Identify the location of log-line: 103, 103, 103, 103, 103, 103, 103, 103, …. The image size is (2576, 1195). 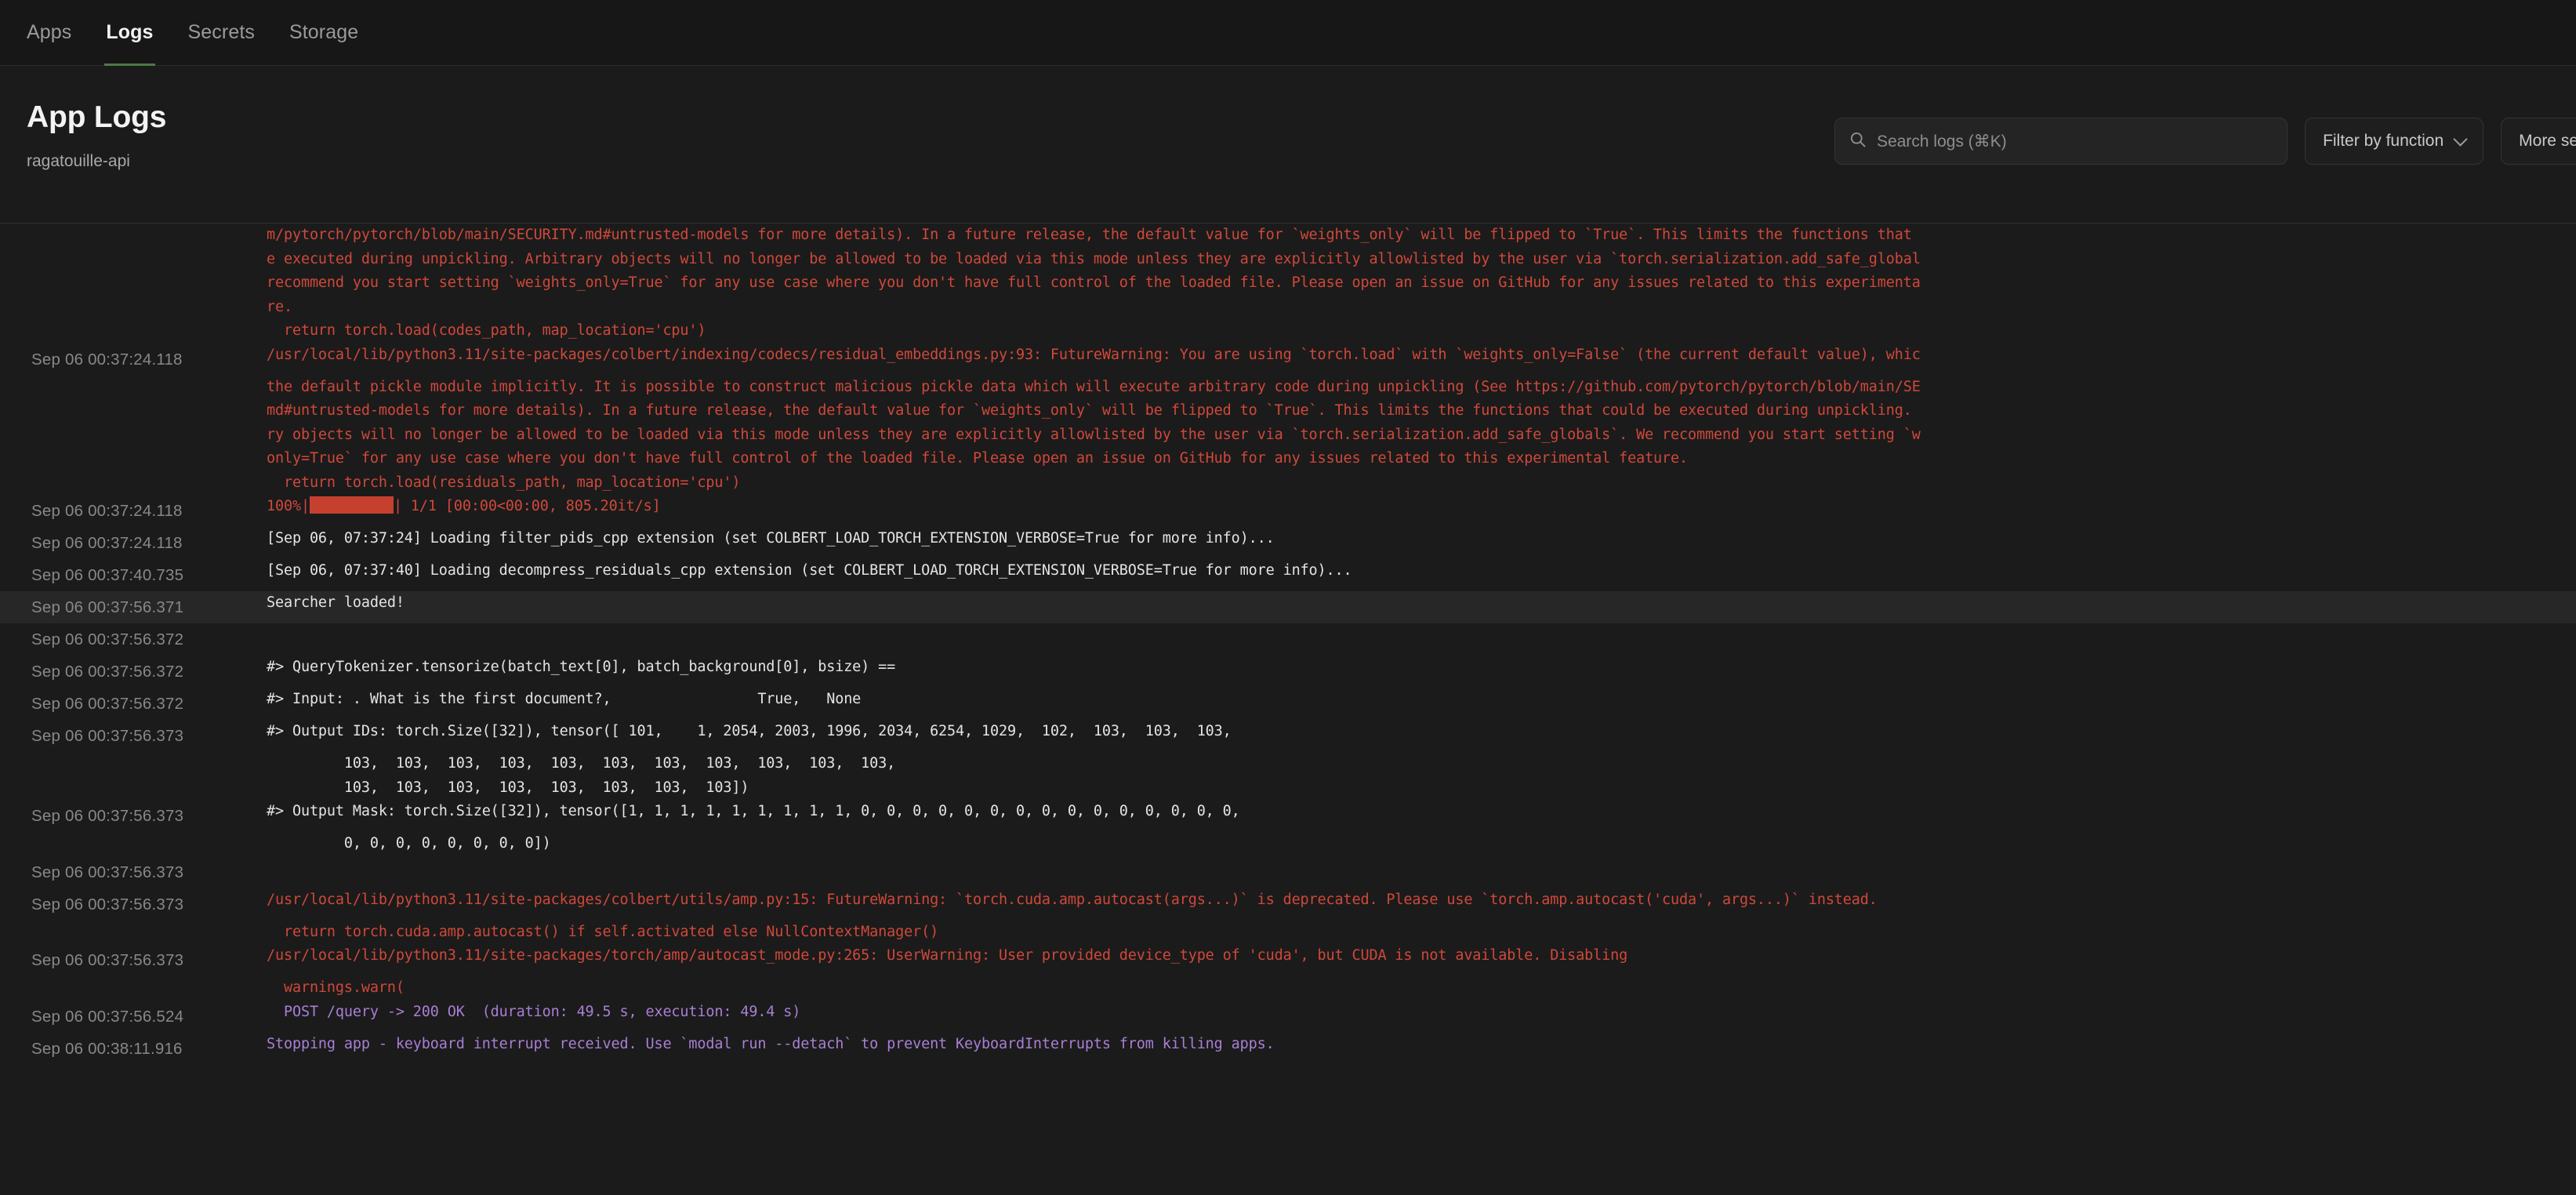
(1288, 764).